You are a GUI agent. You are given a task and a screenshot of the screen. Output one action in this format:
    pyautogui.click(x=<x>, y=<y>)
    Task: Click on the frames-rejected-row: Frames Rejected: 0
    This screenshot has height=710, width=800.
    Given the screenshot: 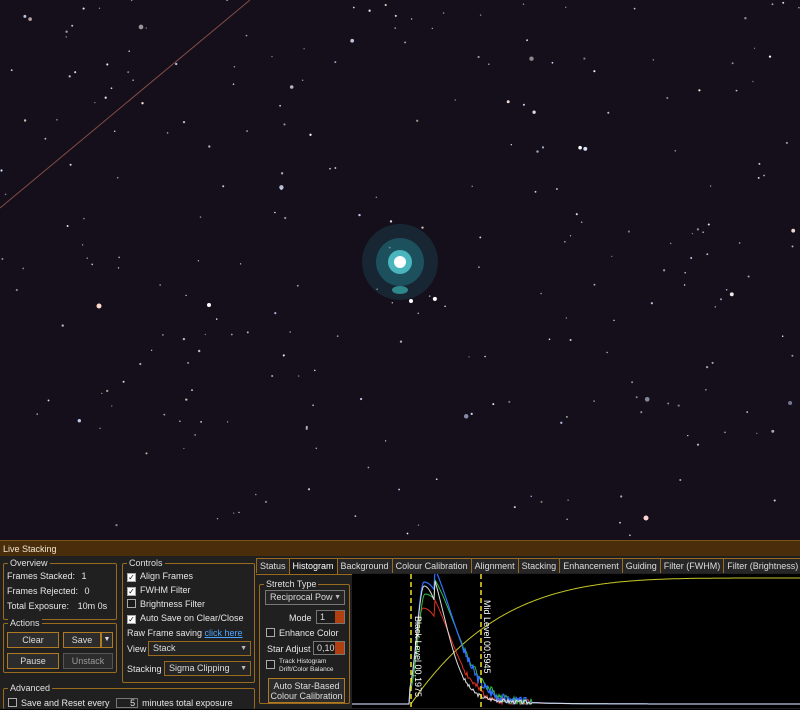 What is the action you would take?
    pyautogui.click(x=48, y=591)
    